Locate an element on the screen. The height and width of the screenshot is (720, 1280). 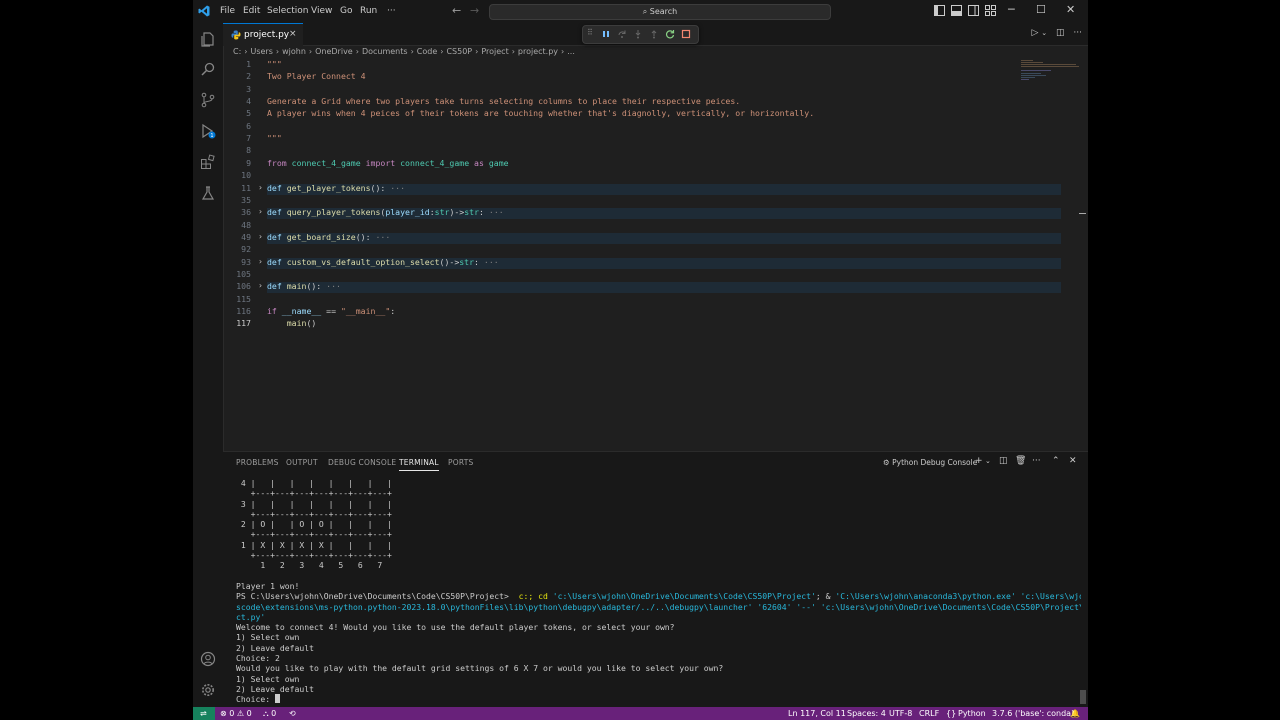
menu-run: Run is located at coordinates (368, 11).